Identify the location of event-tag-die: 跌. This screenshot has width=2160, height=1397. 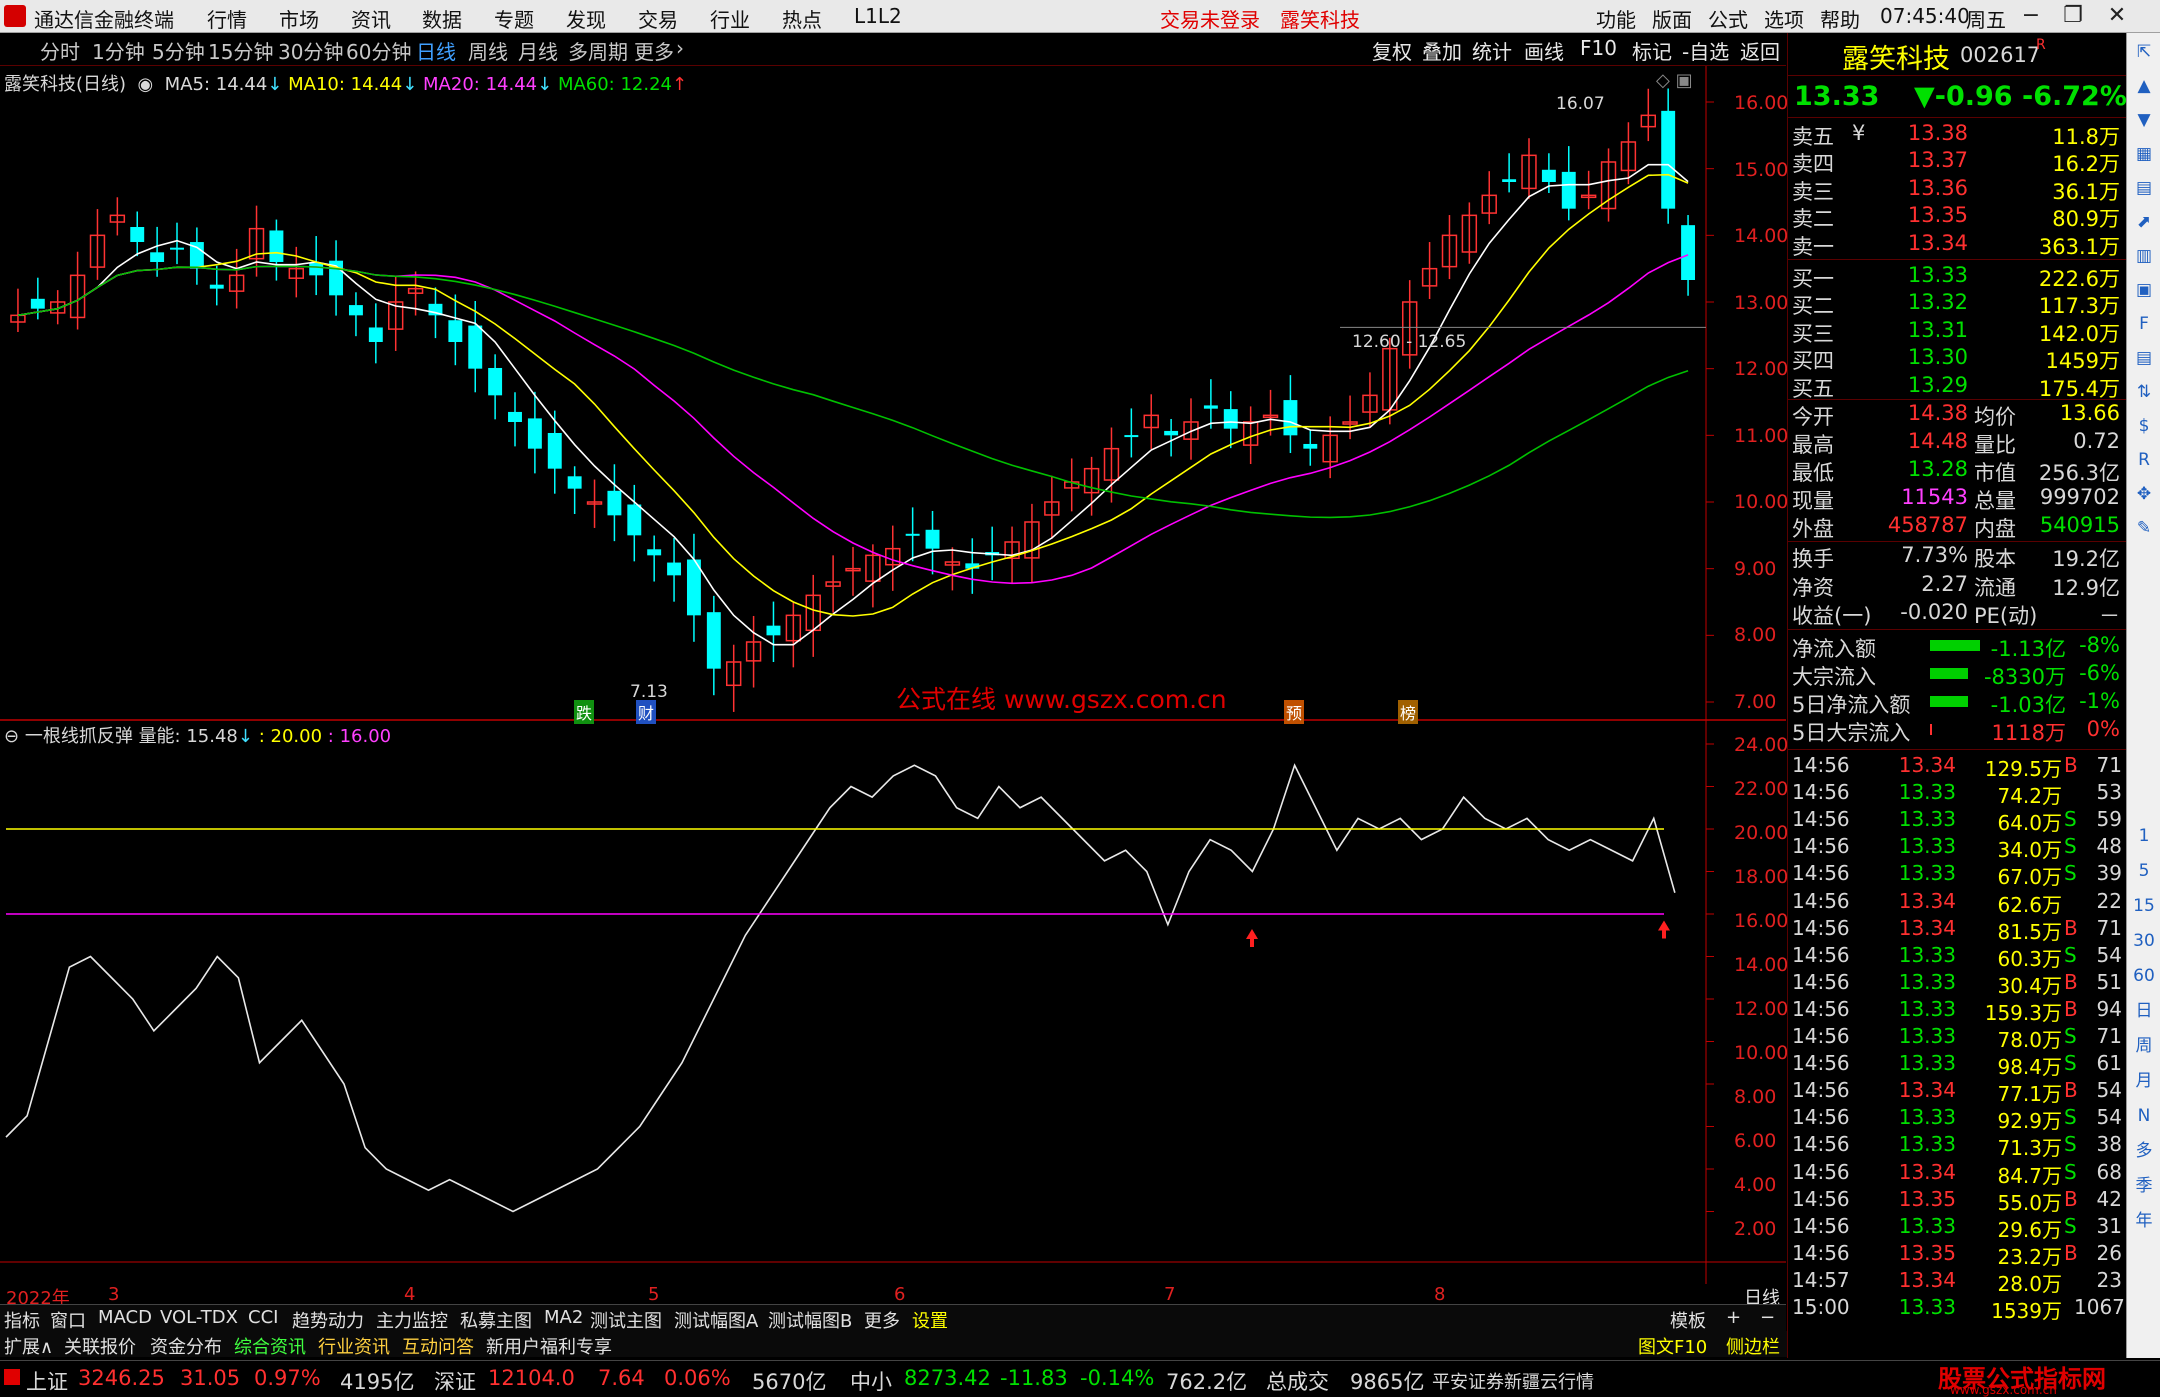
(584, 712).